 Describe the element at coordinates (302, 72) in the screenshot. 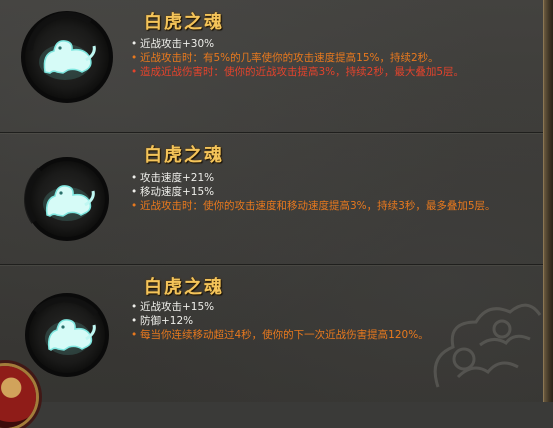

I see `effect-text: 造成近战伤害时：使你的近战攻击提高3%，持续2秒，最大叠加5层。` at that location.